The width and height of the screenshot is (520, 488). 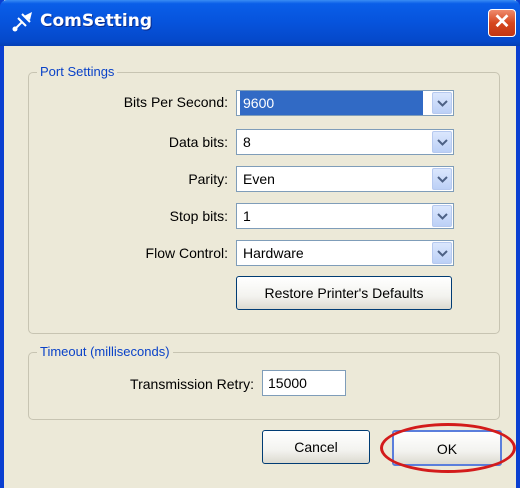 I want to click on close-icon: ✕, so click(x=502, y=22).